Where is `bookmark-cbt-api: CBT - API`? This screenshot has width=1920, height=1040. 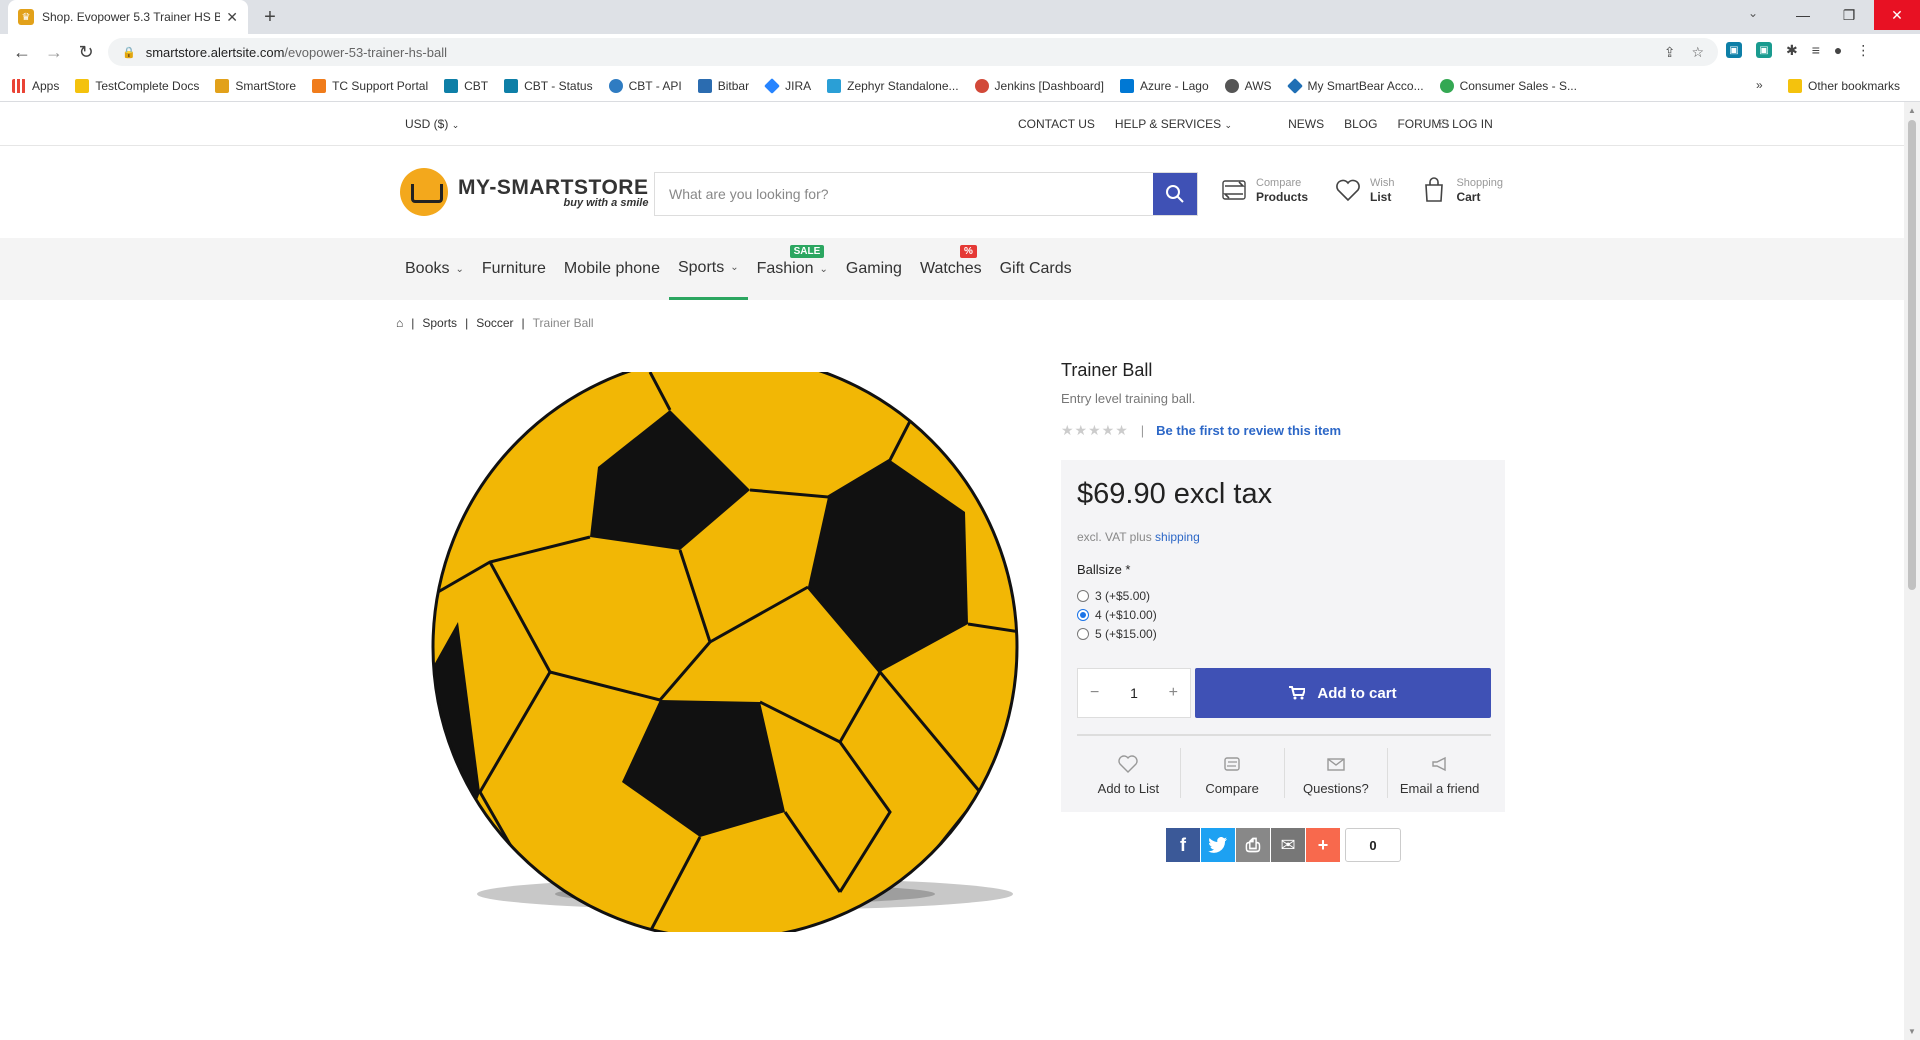 bookmark-cbt-api: CBT - API is located at coordinates (645, 85).